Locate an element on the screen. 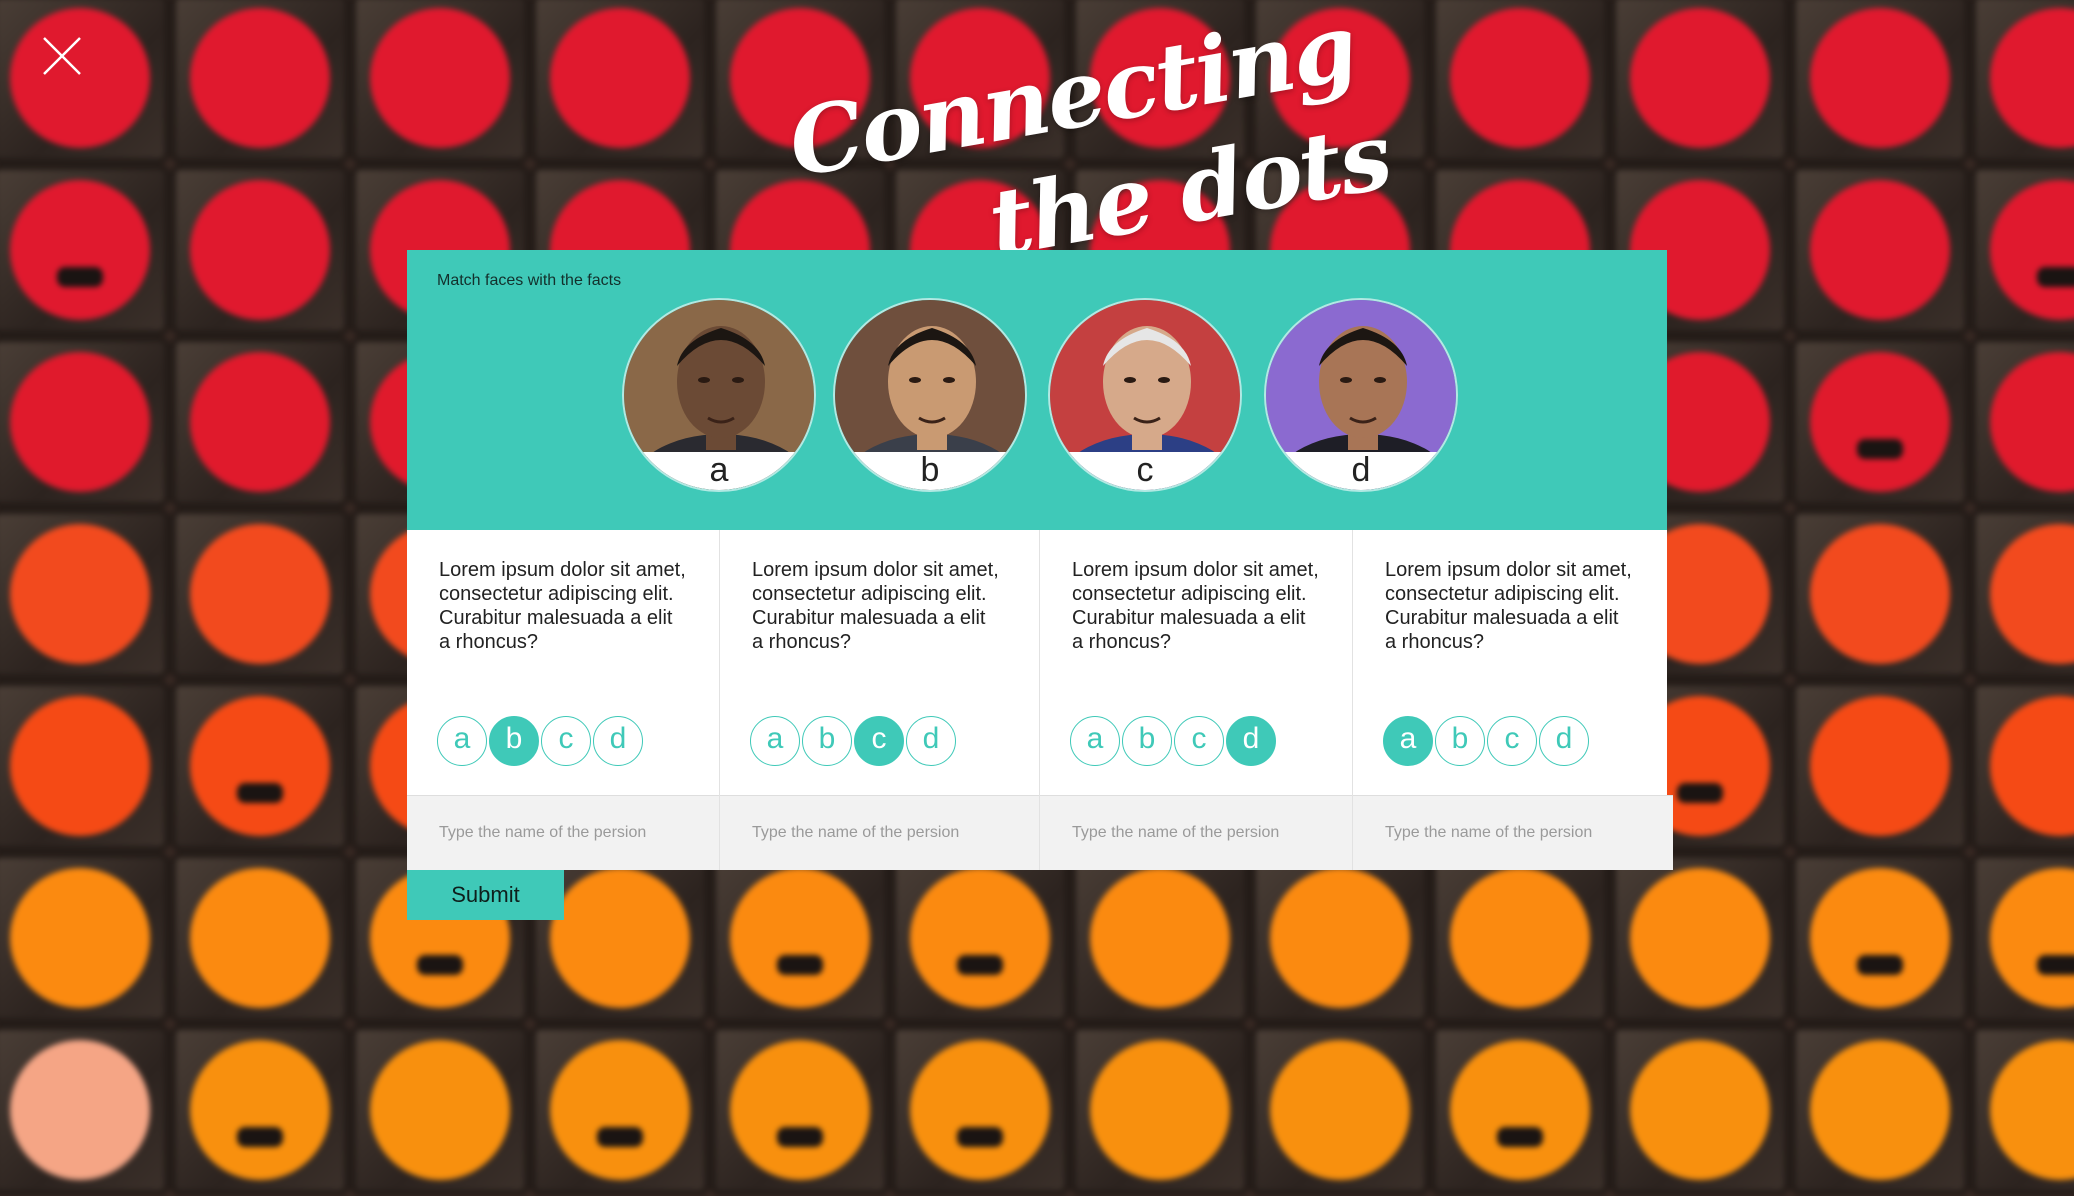 The width and height of the screenshot is (2074, 1196). face-option-c: c is located at coordinates (1145, 395).